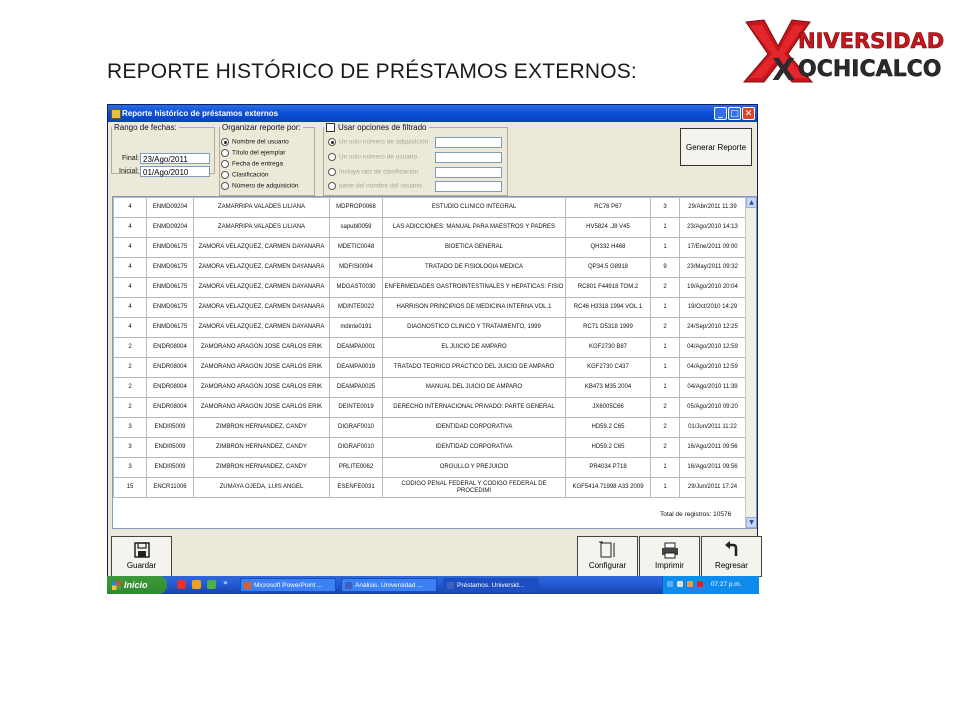 The height and width of the screenshot is (720, 960). Describe the element at coordinates (245, 175) in the screenshot. I see `organize-option-classification: Clasificación` at that location.